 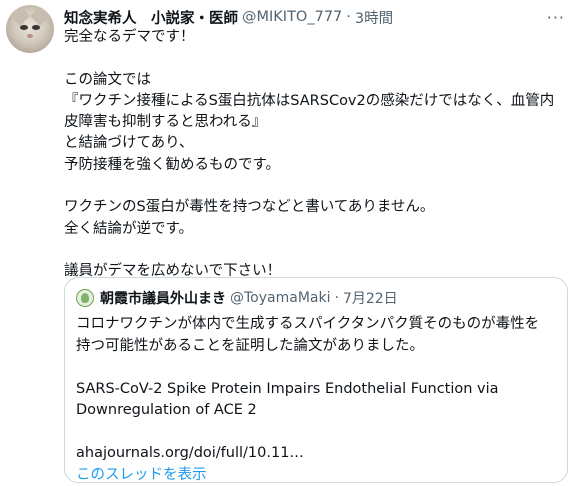 What do you see at coordinates (24, 27) in the screenshot?
I see `avatar-eye-left` at bounding box center [24, 27].